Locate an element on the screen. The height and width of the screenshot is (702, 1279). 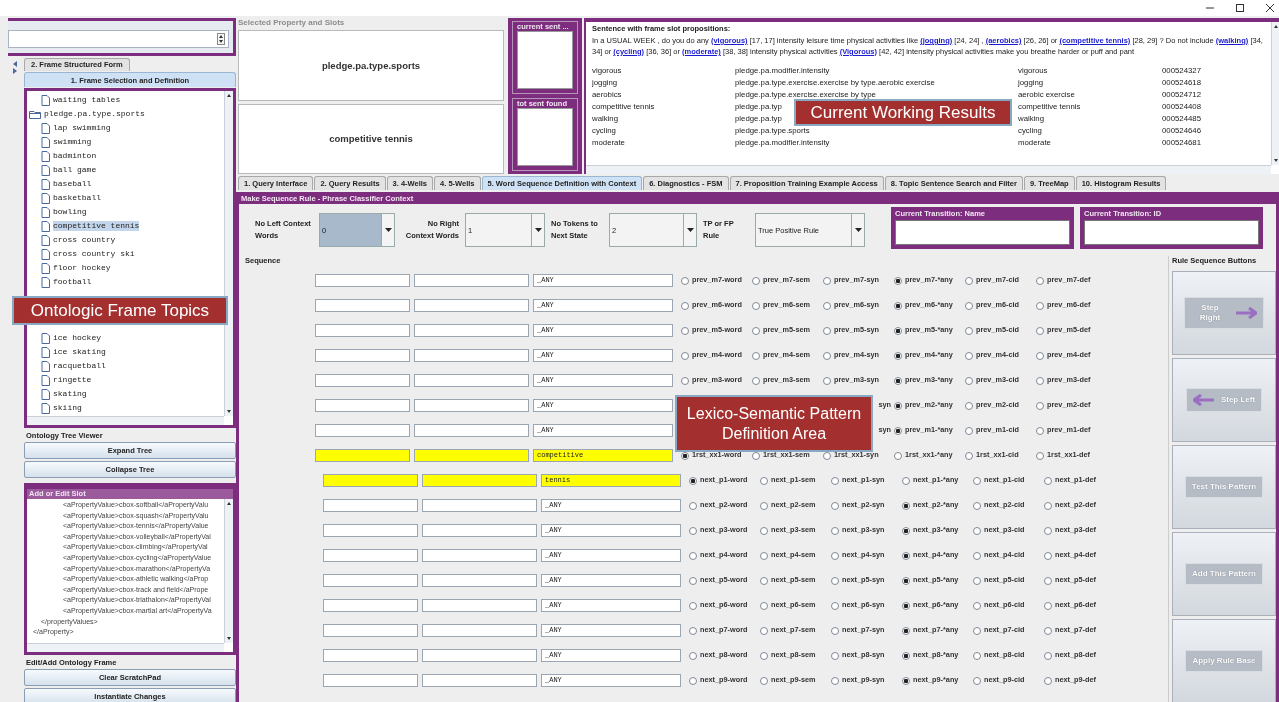
callout-label: Lexico-Semantic Pattern Definition Area is located at coordinates (774, 423).